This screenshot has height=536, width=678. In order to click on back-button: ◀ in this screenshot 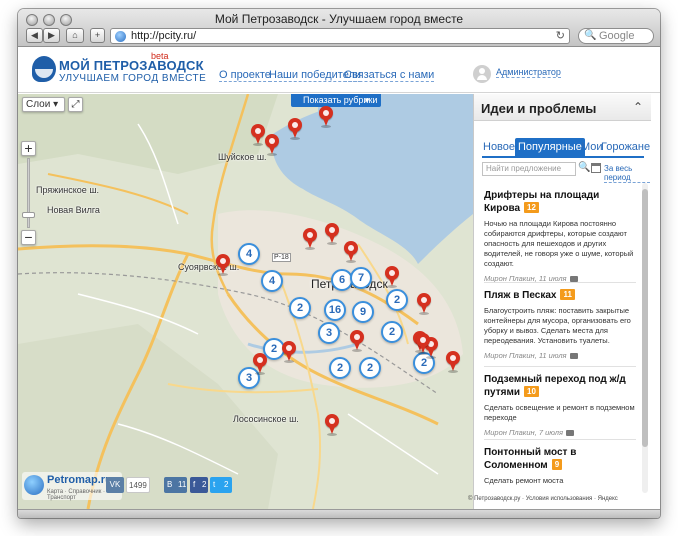, I will do `click(34, 35)`.